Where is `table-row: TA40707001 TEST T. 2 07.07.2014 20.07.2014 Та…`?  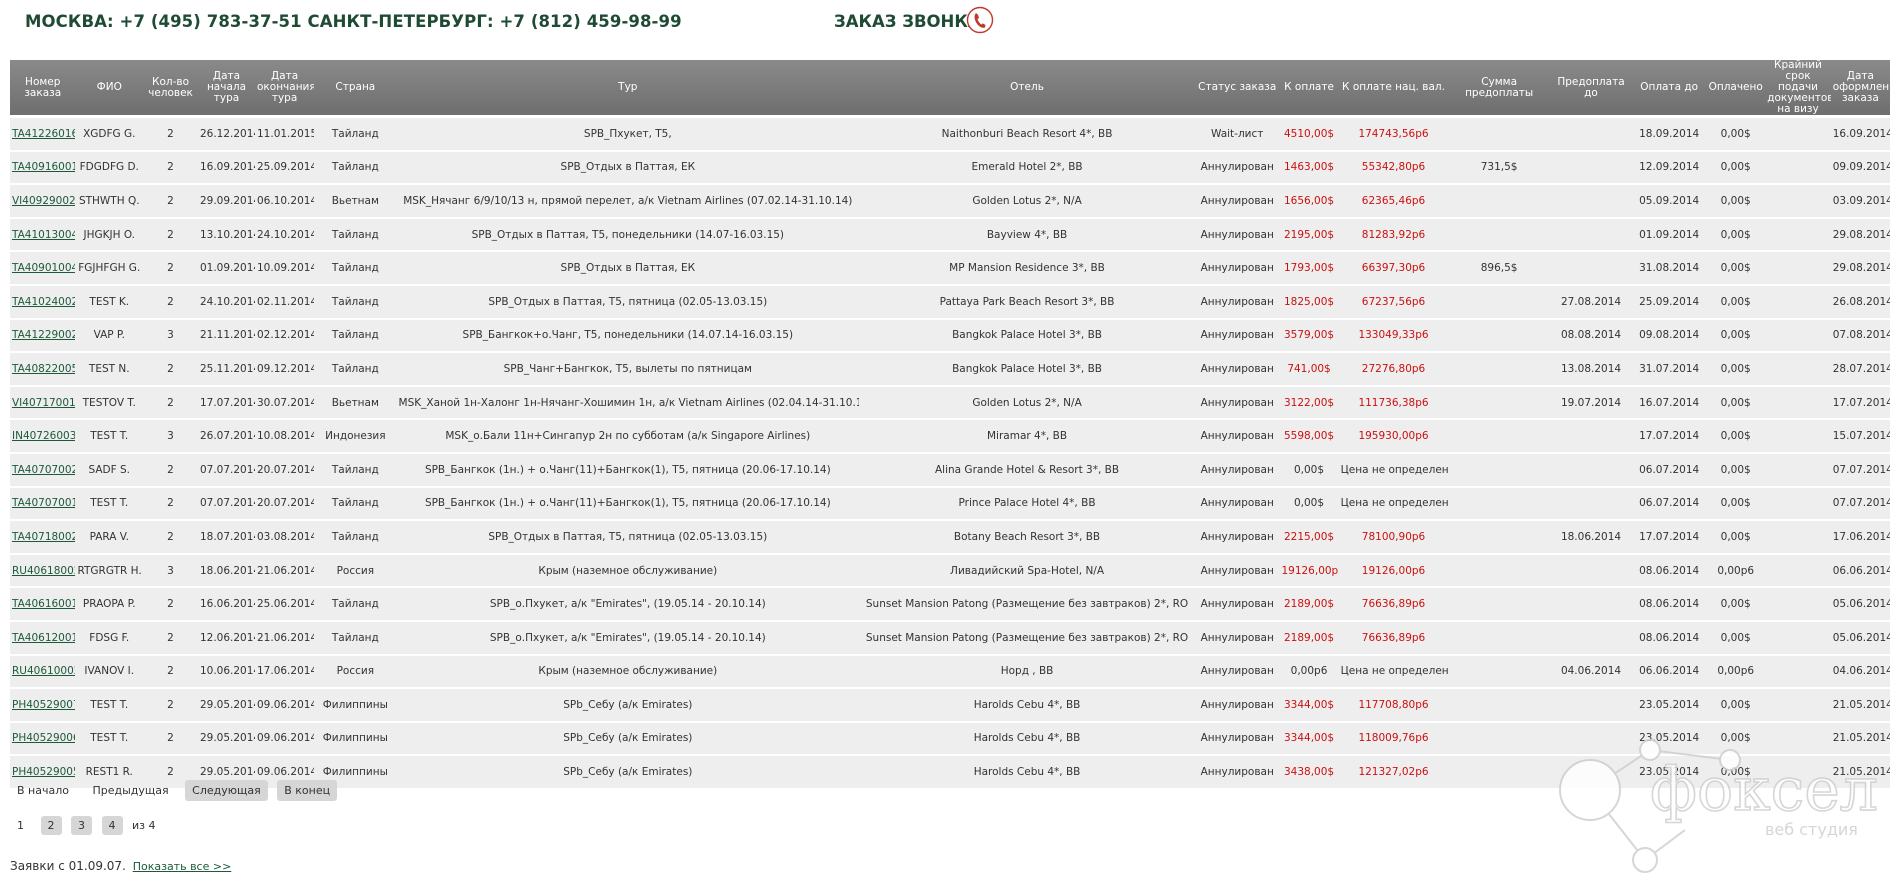 table-row: TA40707001 TEST T. 2 07.07.2014 20.07.2014 Та… is located at coordinates (950, 504).